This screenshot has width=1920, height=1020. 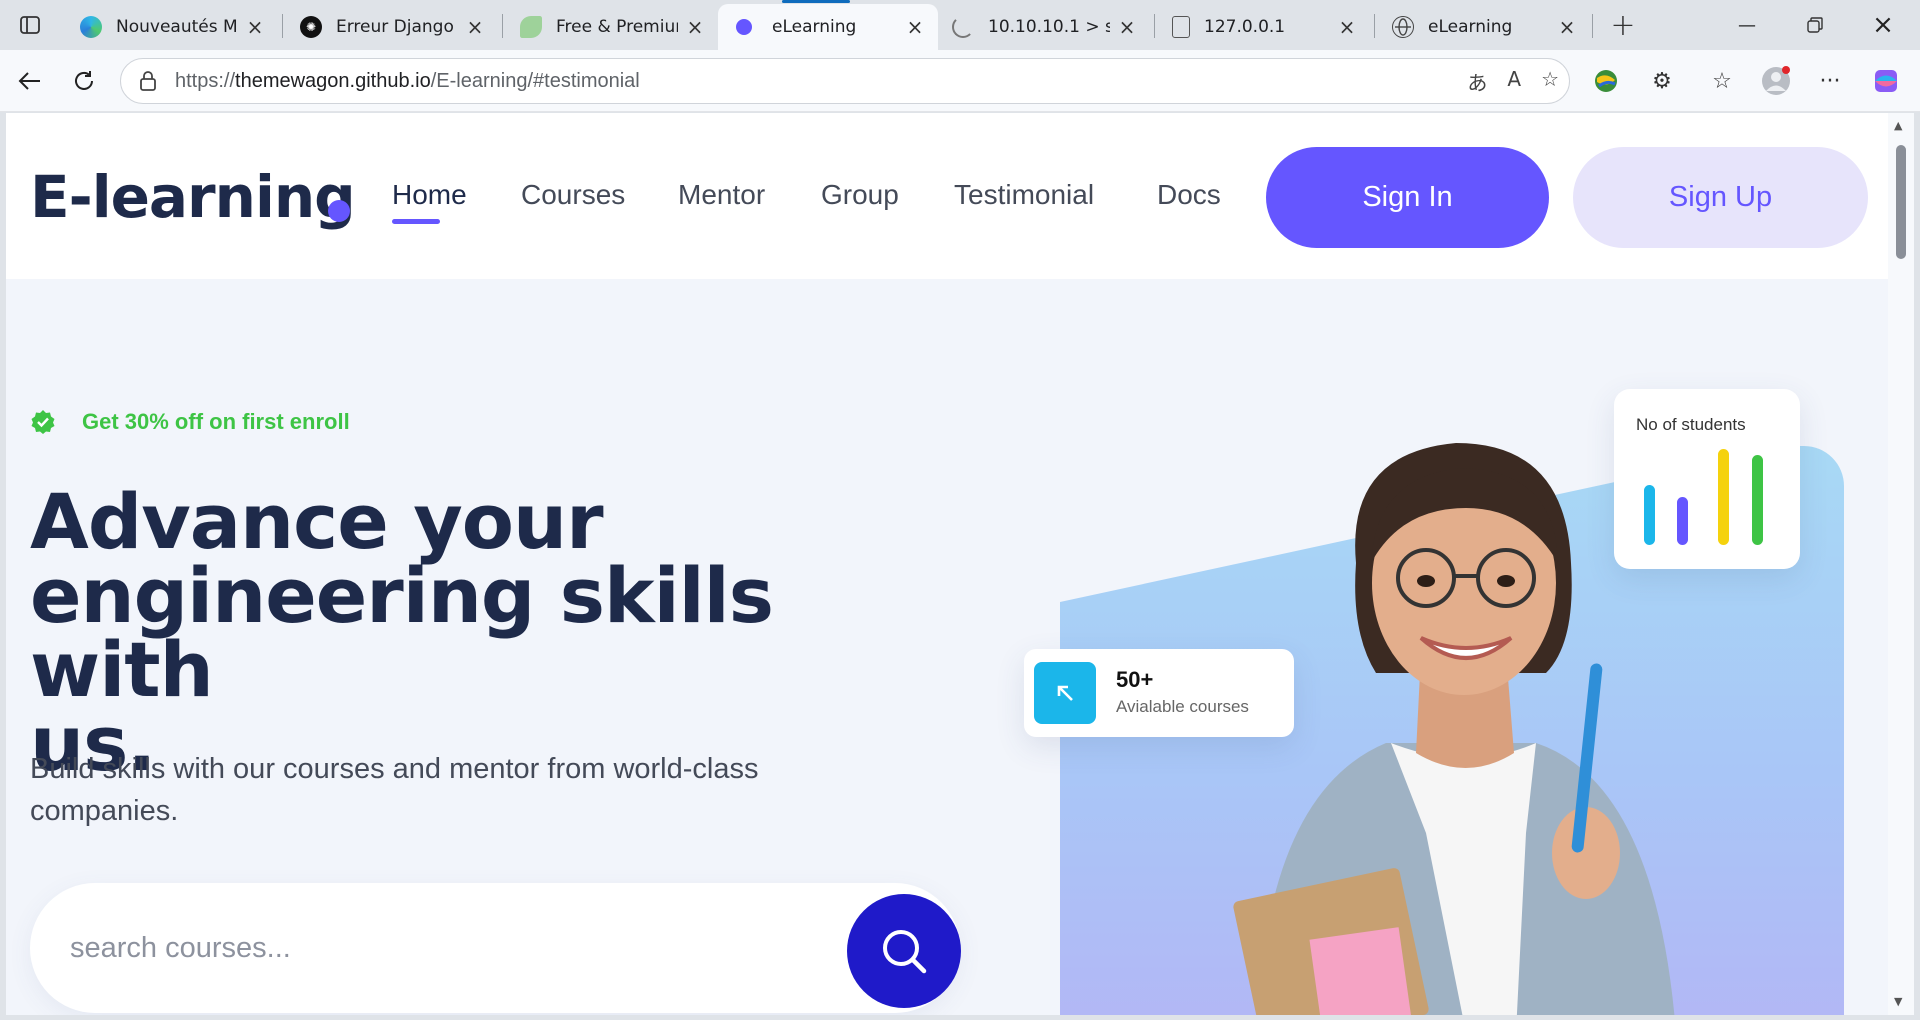 I want to click on refresh-icon, so click(x=84, y=81).